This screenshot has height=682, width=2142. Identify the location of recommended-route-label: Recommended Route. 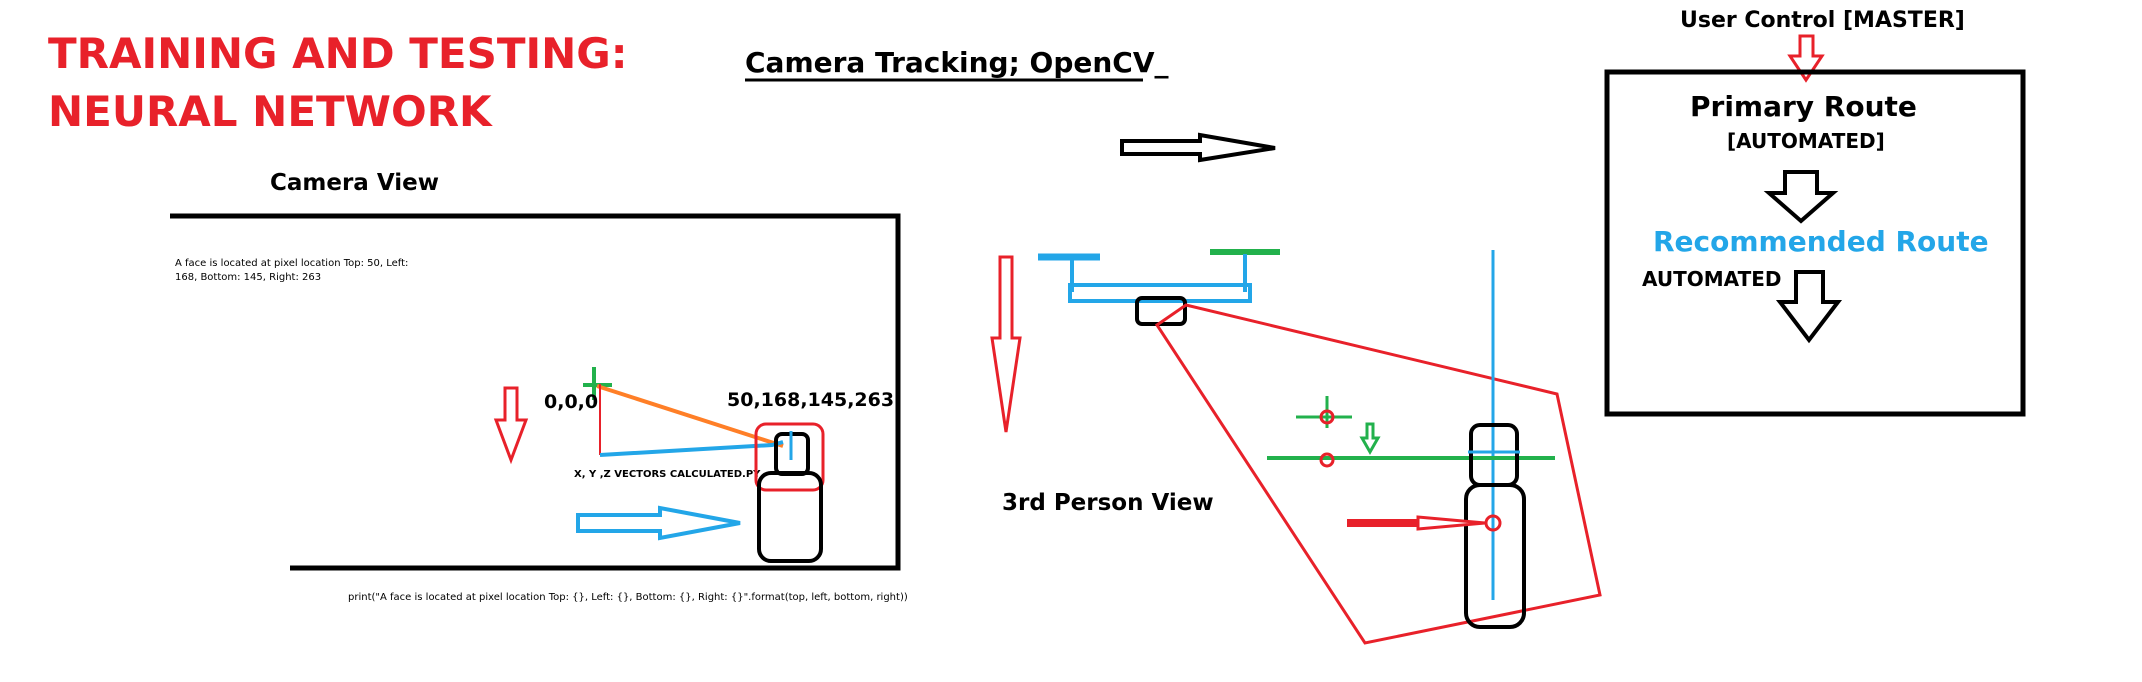
(1821, 241).